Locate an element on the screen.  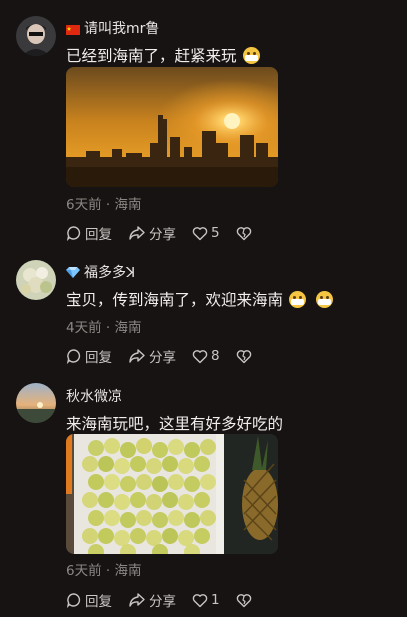
comment-text: 来海南玩吧，这里有好多好吃的 is located at coordinates (174, 423).